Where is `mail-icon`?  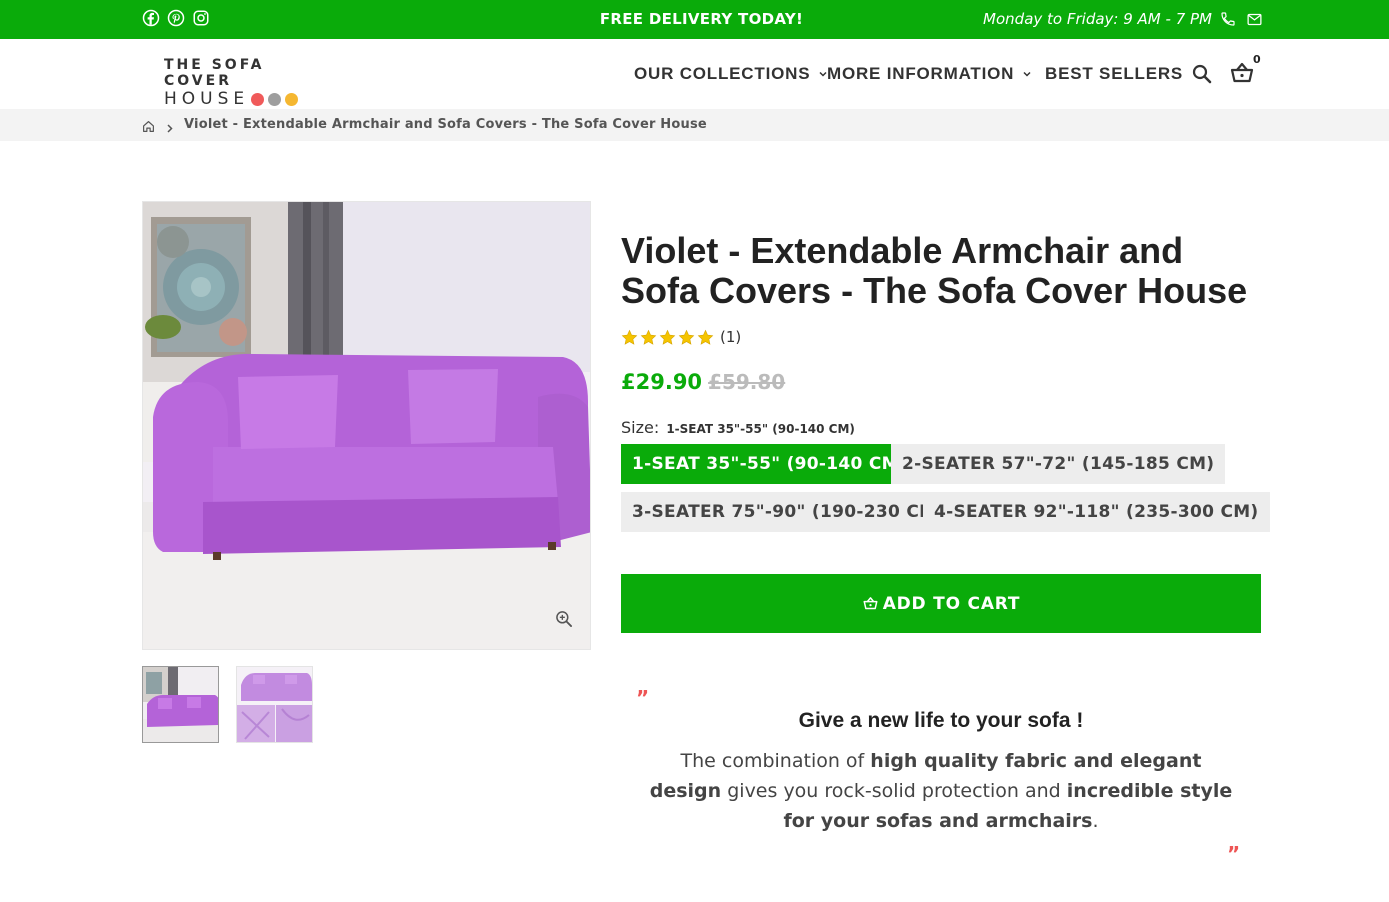 mail-icon is located at coordinates (1254, 19).